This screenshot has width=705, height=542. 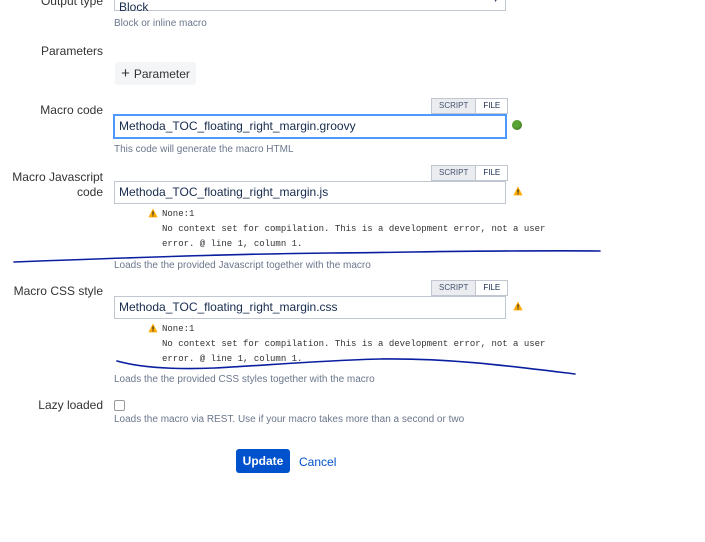 I want to click on macro-css-error-line2: error. @ line 1, column 1., so click(x=232, y=359).